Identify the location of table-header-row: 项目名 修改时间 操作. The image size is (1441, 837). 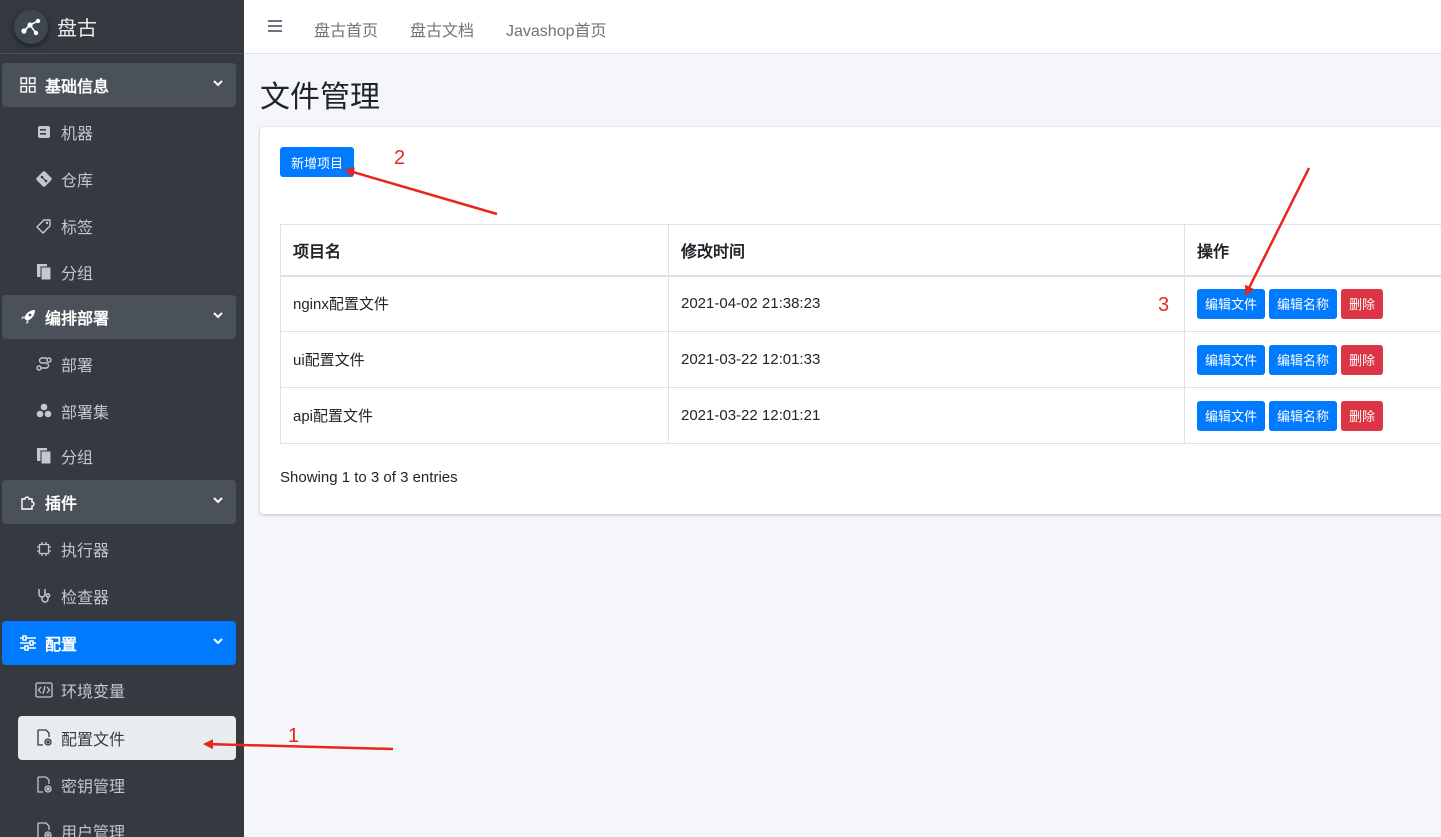
(860, 250).